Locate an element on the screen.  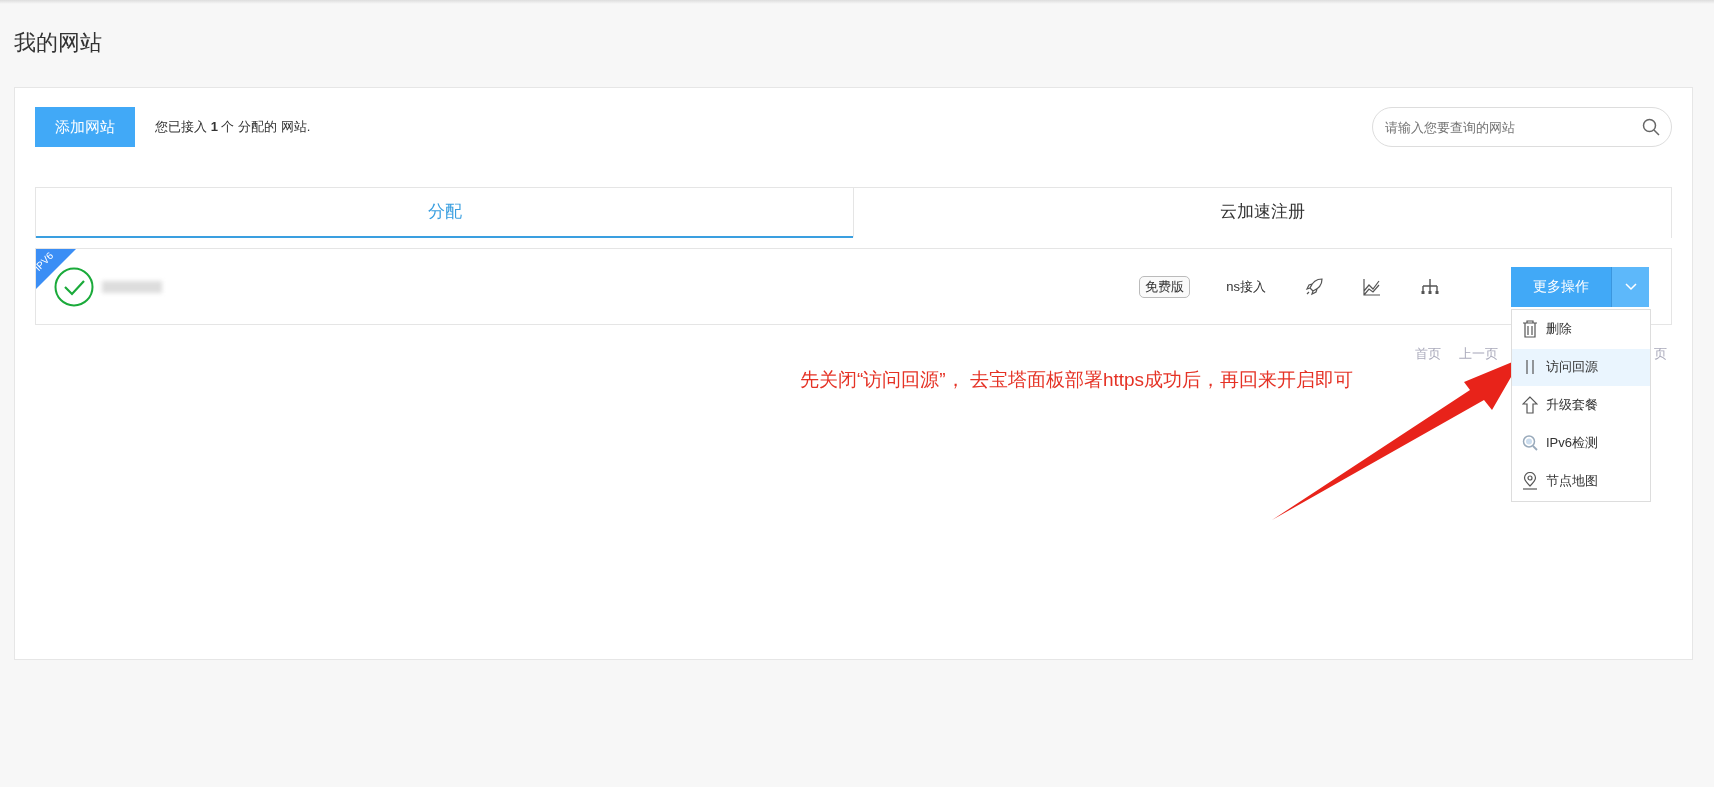
search-icon is located at coordinates (1651, 127).